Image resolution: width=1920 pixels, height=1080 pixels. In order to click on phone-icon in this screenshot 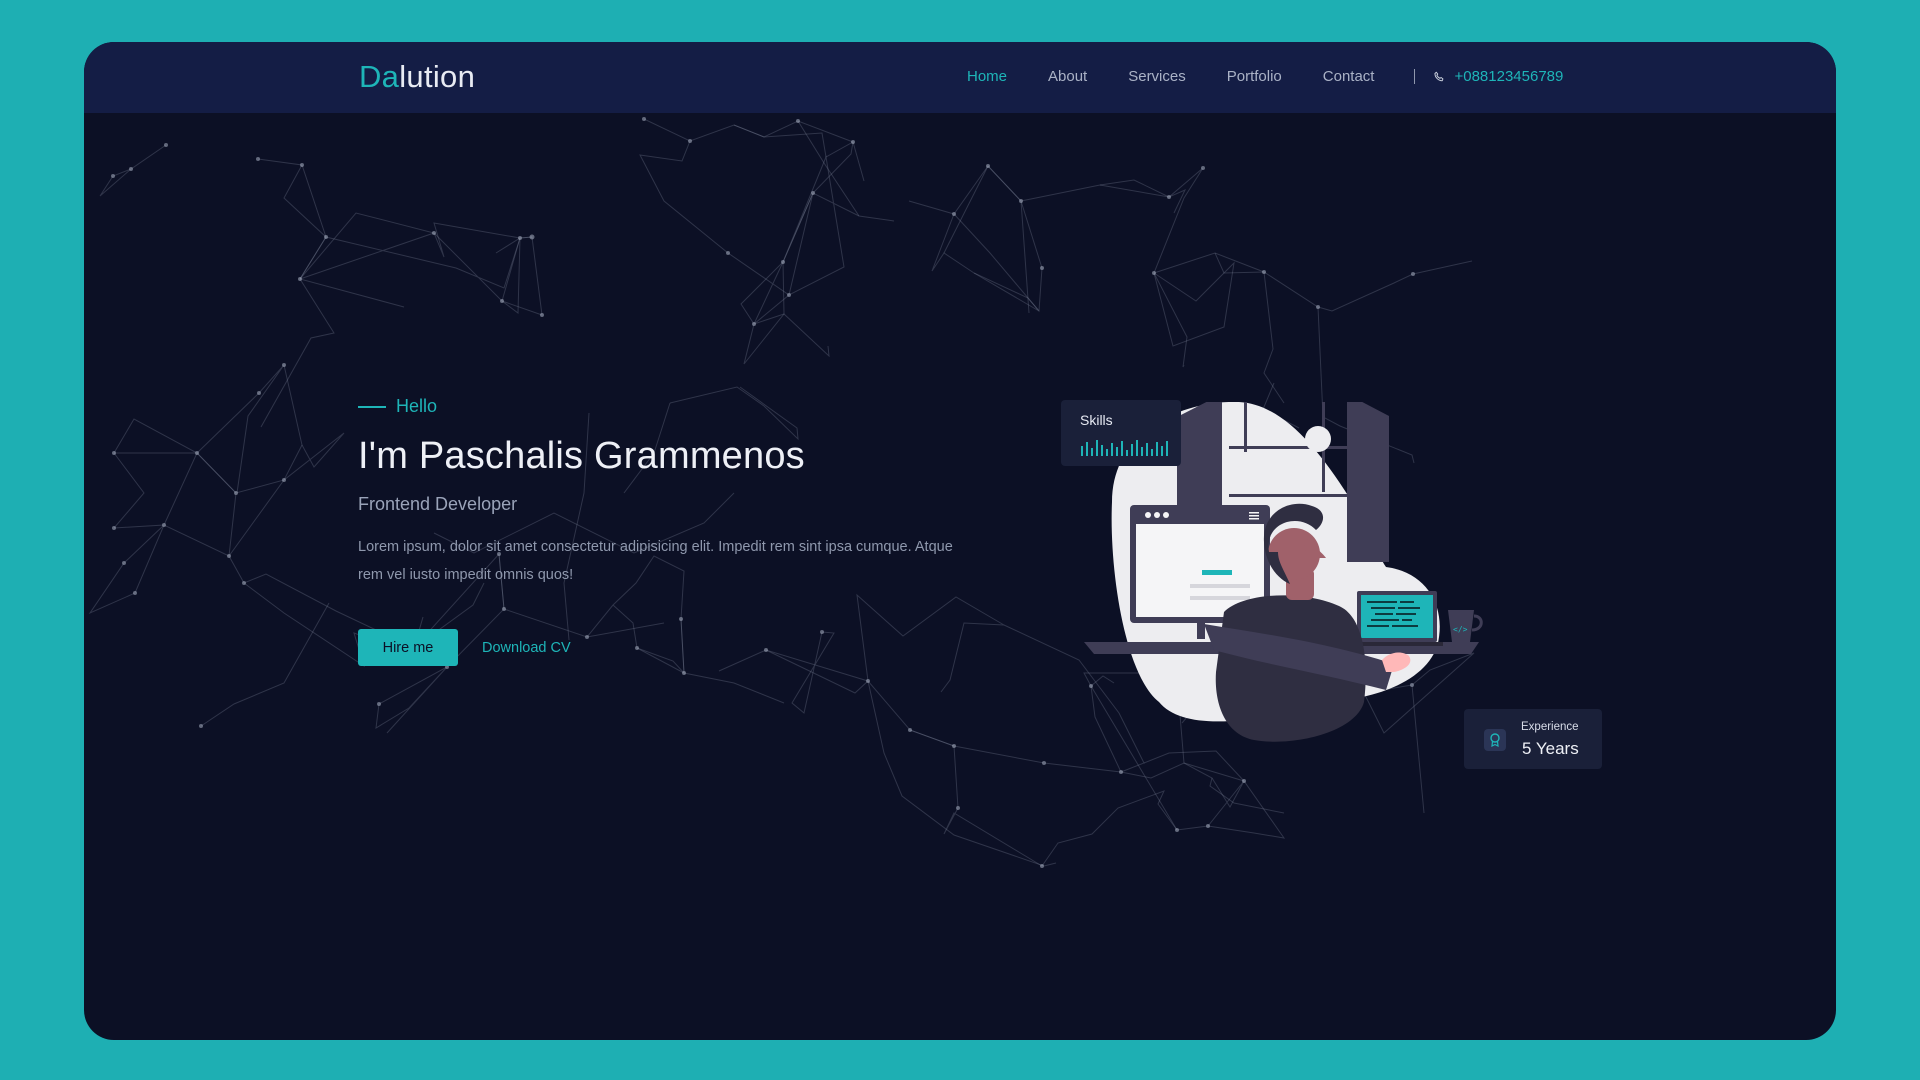, I will do `click(1439, 76)`.